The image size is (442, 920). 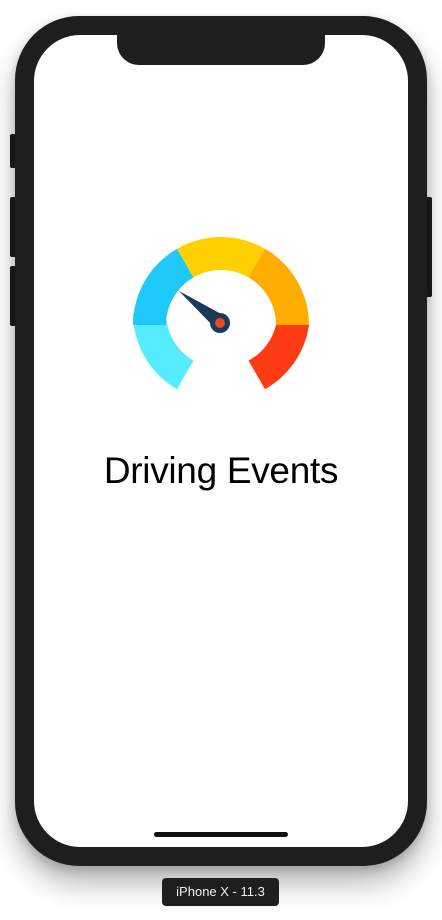 I want to click on home-indicator, so click(x=221, y=834).